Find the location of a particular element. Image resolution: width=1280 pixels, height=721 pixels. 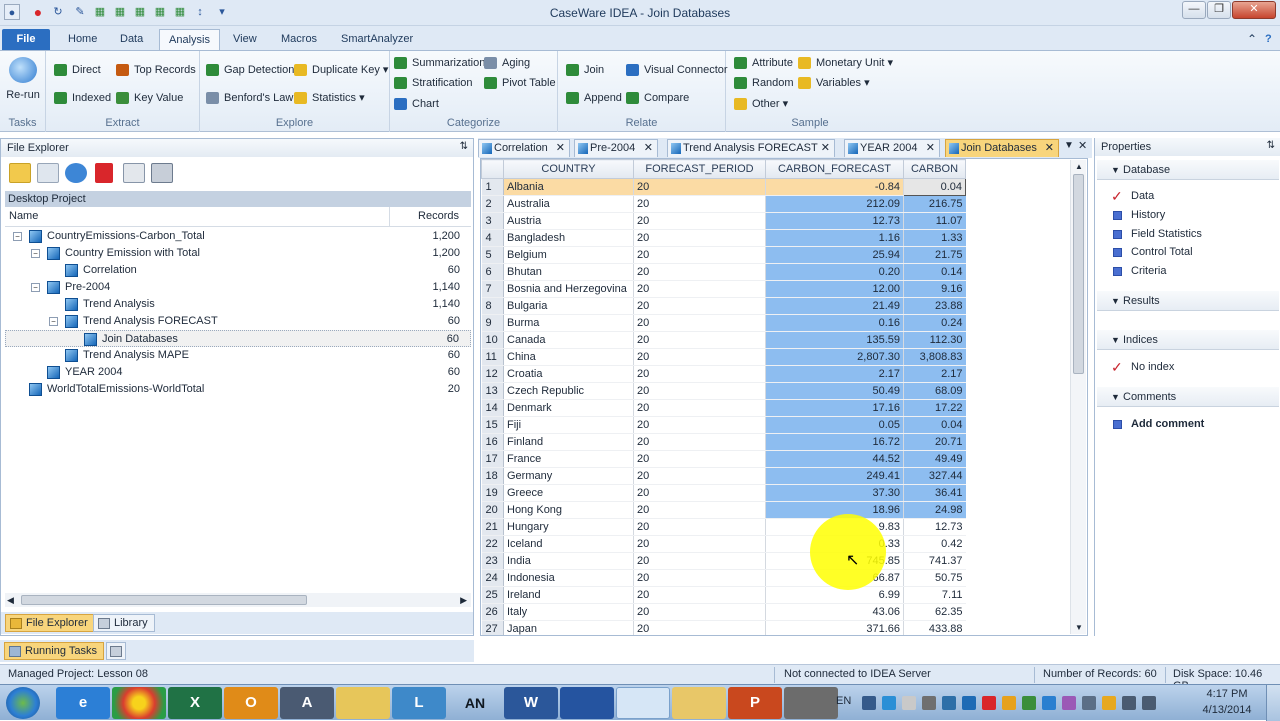

duplicate-key-button: Duplicate Key ▾ is located at coordinates (341, 70).